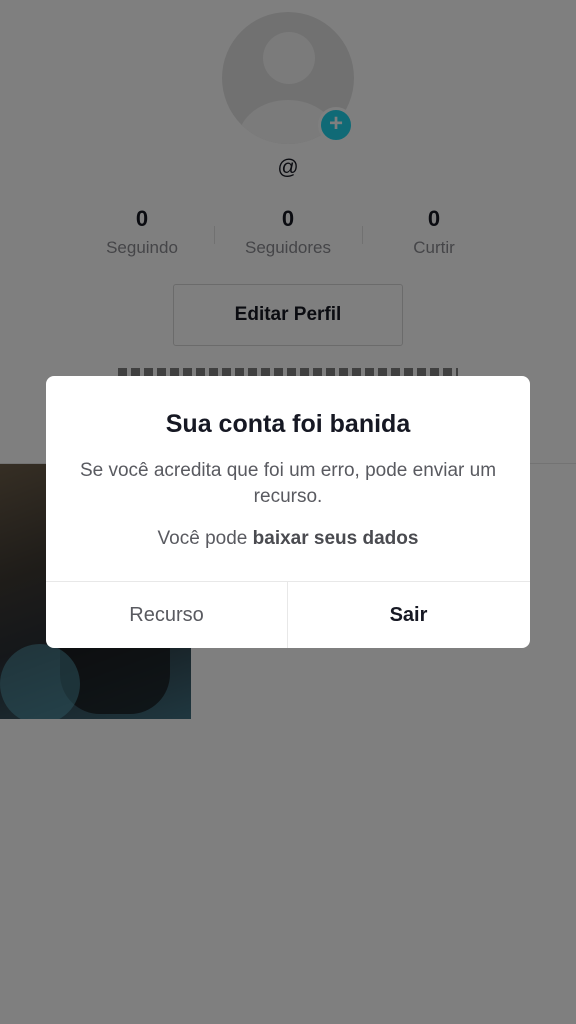 This screenshot has height=1024, width=576. I want to click on exit-button: Sair, so click(408, 615).